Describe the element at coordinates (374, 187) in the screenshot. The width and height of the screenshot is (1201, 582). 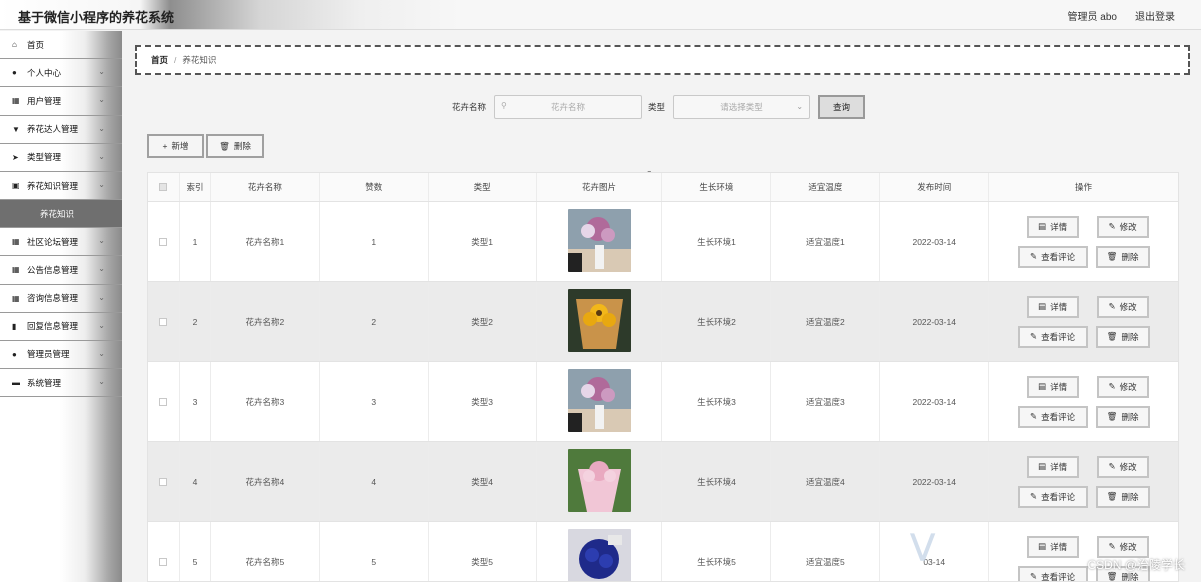
I see `header-likes: 赞数` at that location.